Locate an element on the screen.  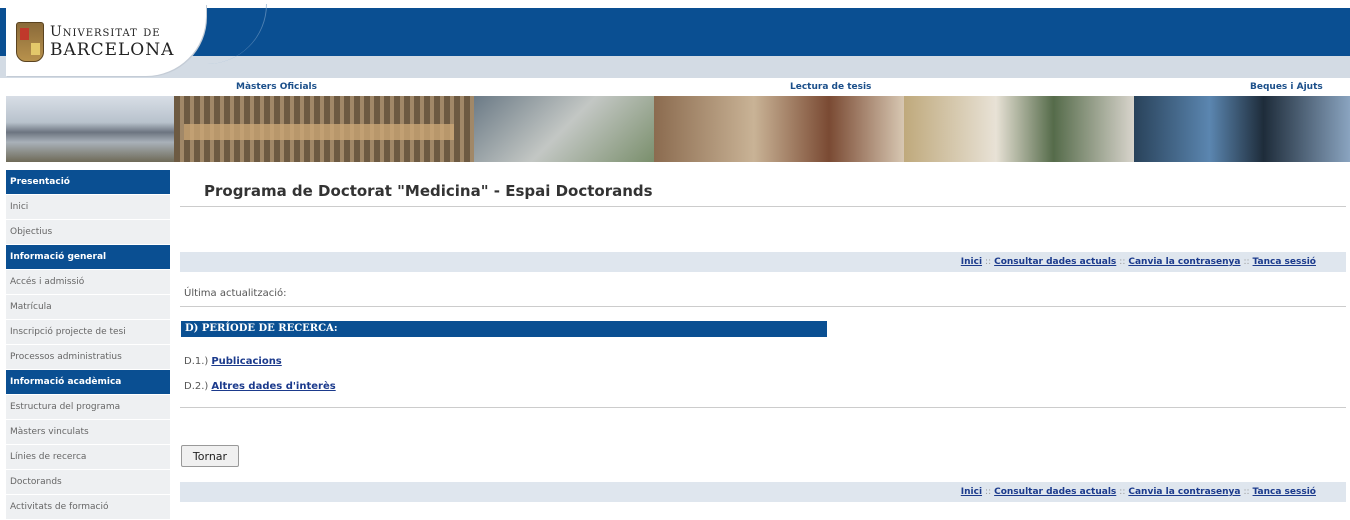
sidebar-item-linked-masters: Màsters vinculats is located at coordinates (88, 432).